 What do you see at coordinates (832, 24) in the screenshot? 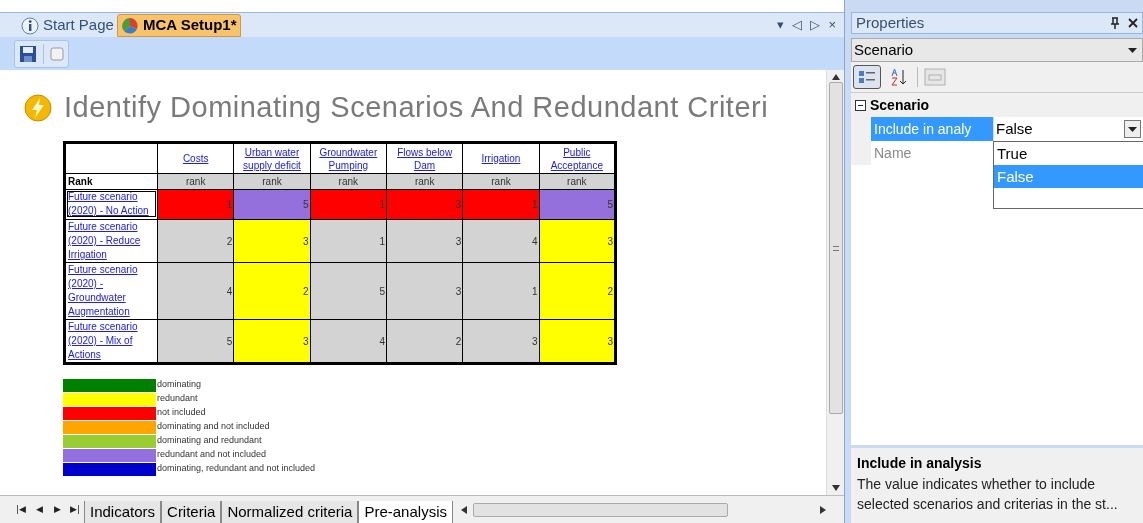
I see `tab-control: ×` at bounding box center [832, 24].